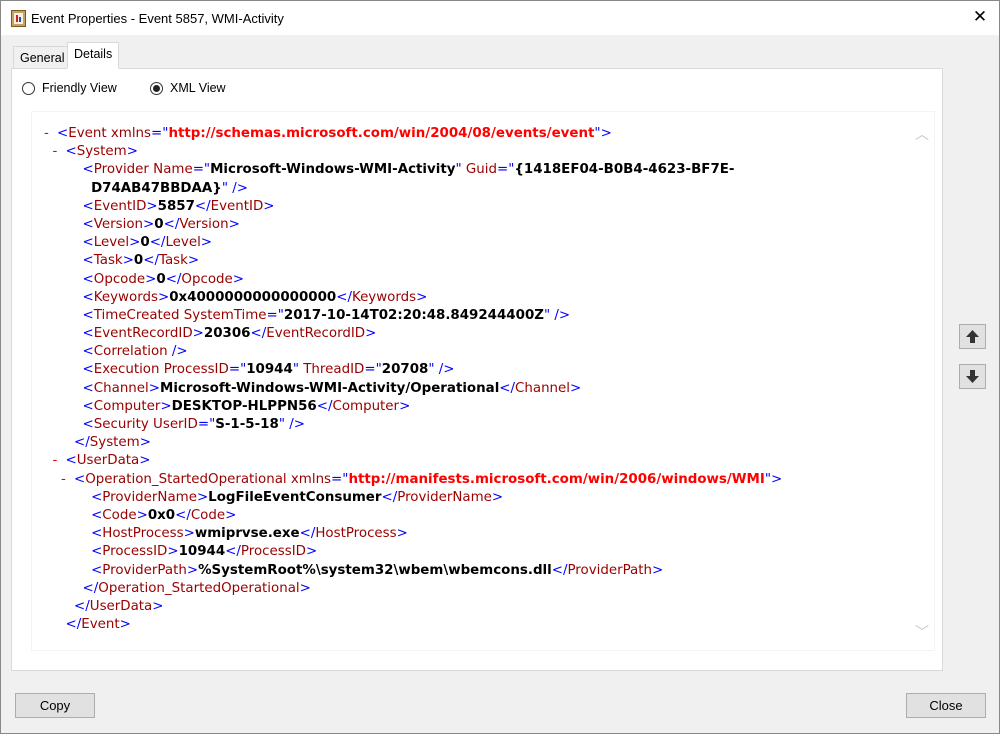 The image size is (1000, 734). What do you see at coordinates (143, 334) in the screenshot?
I see `xml-tag-name: EventRecordID` at bounding box center [143, 334].